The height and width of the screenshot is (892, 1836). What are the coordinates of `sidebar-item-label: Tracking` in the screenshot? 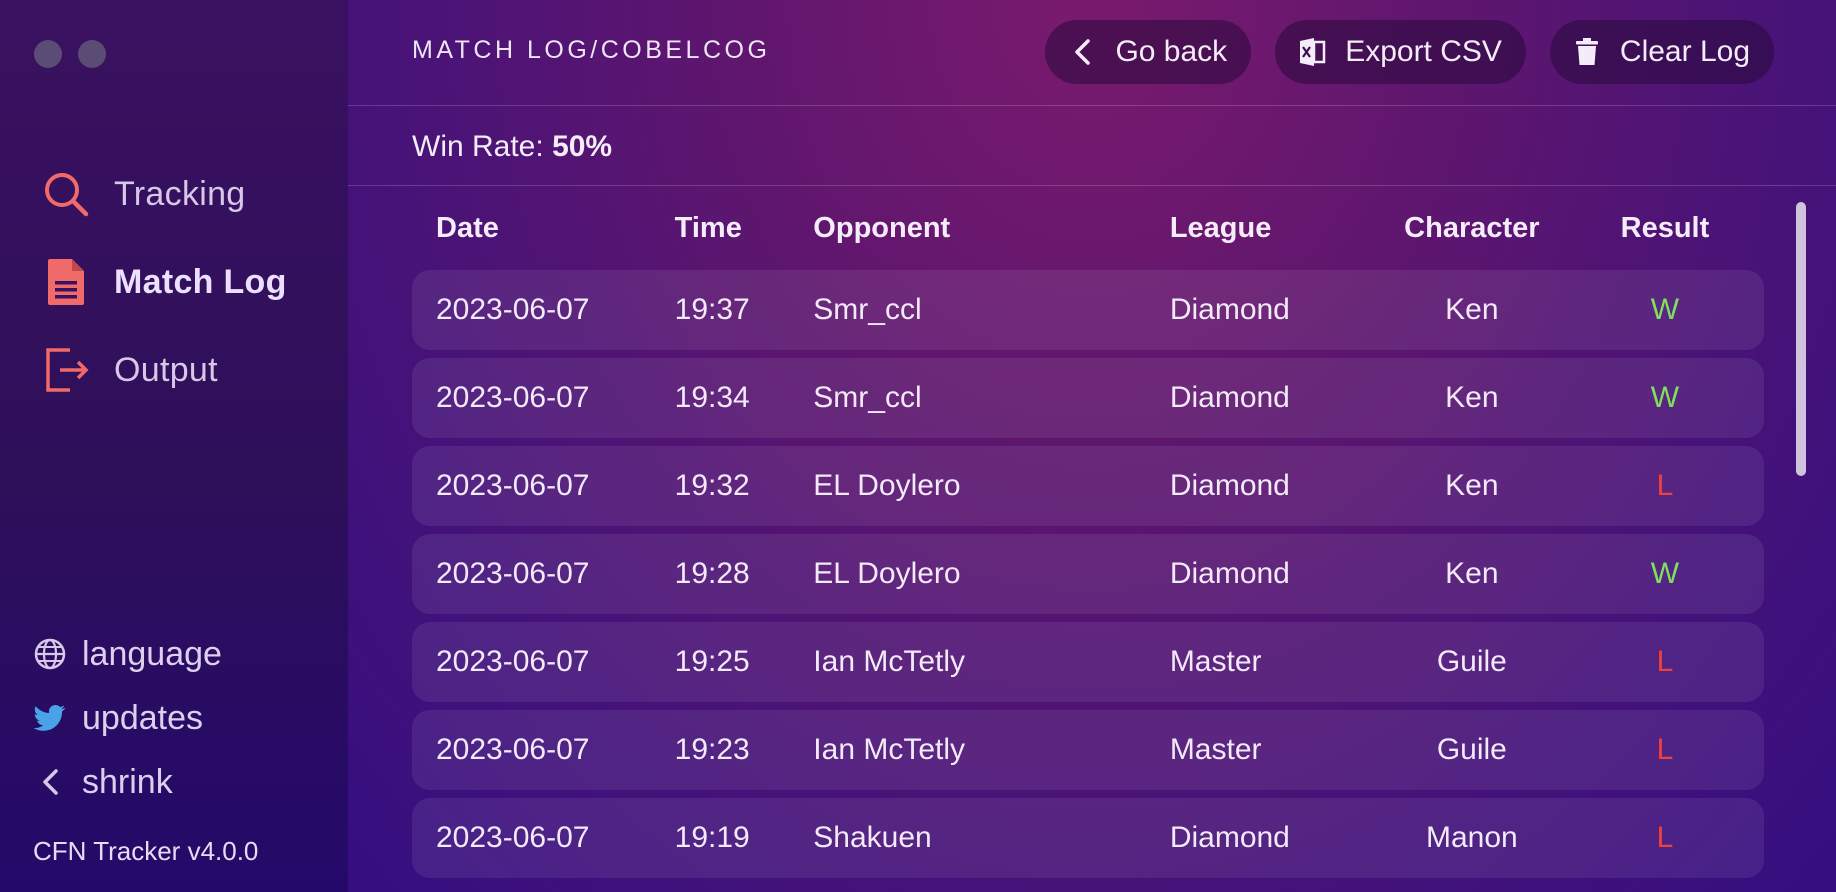 It's located at (180, 193).